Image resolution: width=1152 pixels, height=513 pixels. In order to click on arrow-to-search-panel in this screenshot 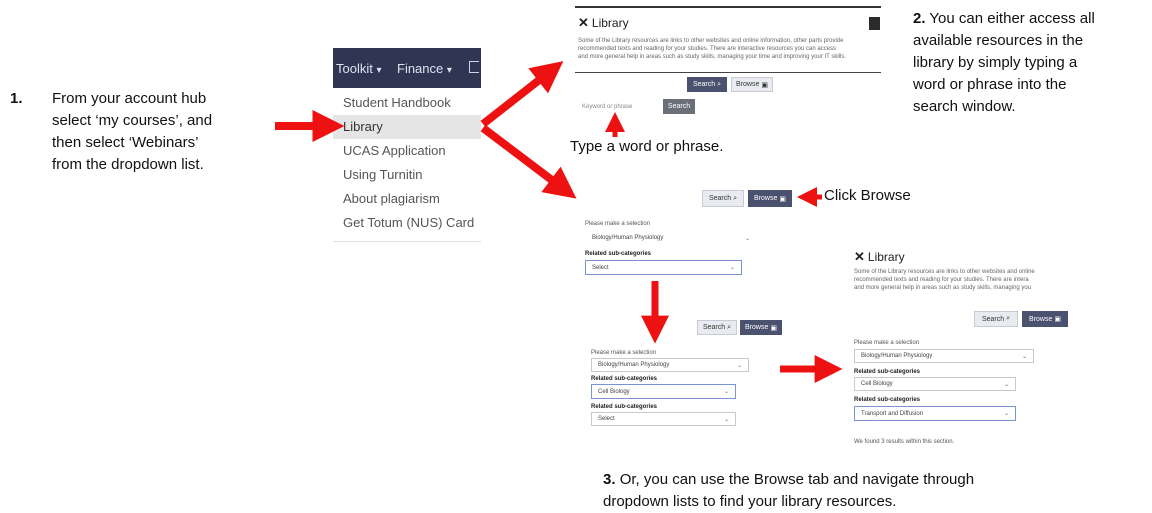, I will do `click(522, 94)`.